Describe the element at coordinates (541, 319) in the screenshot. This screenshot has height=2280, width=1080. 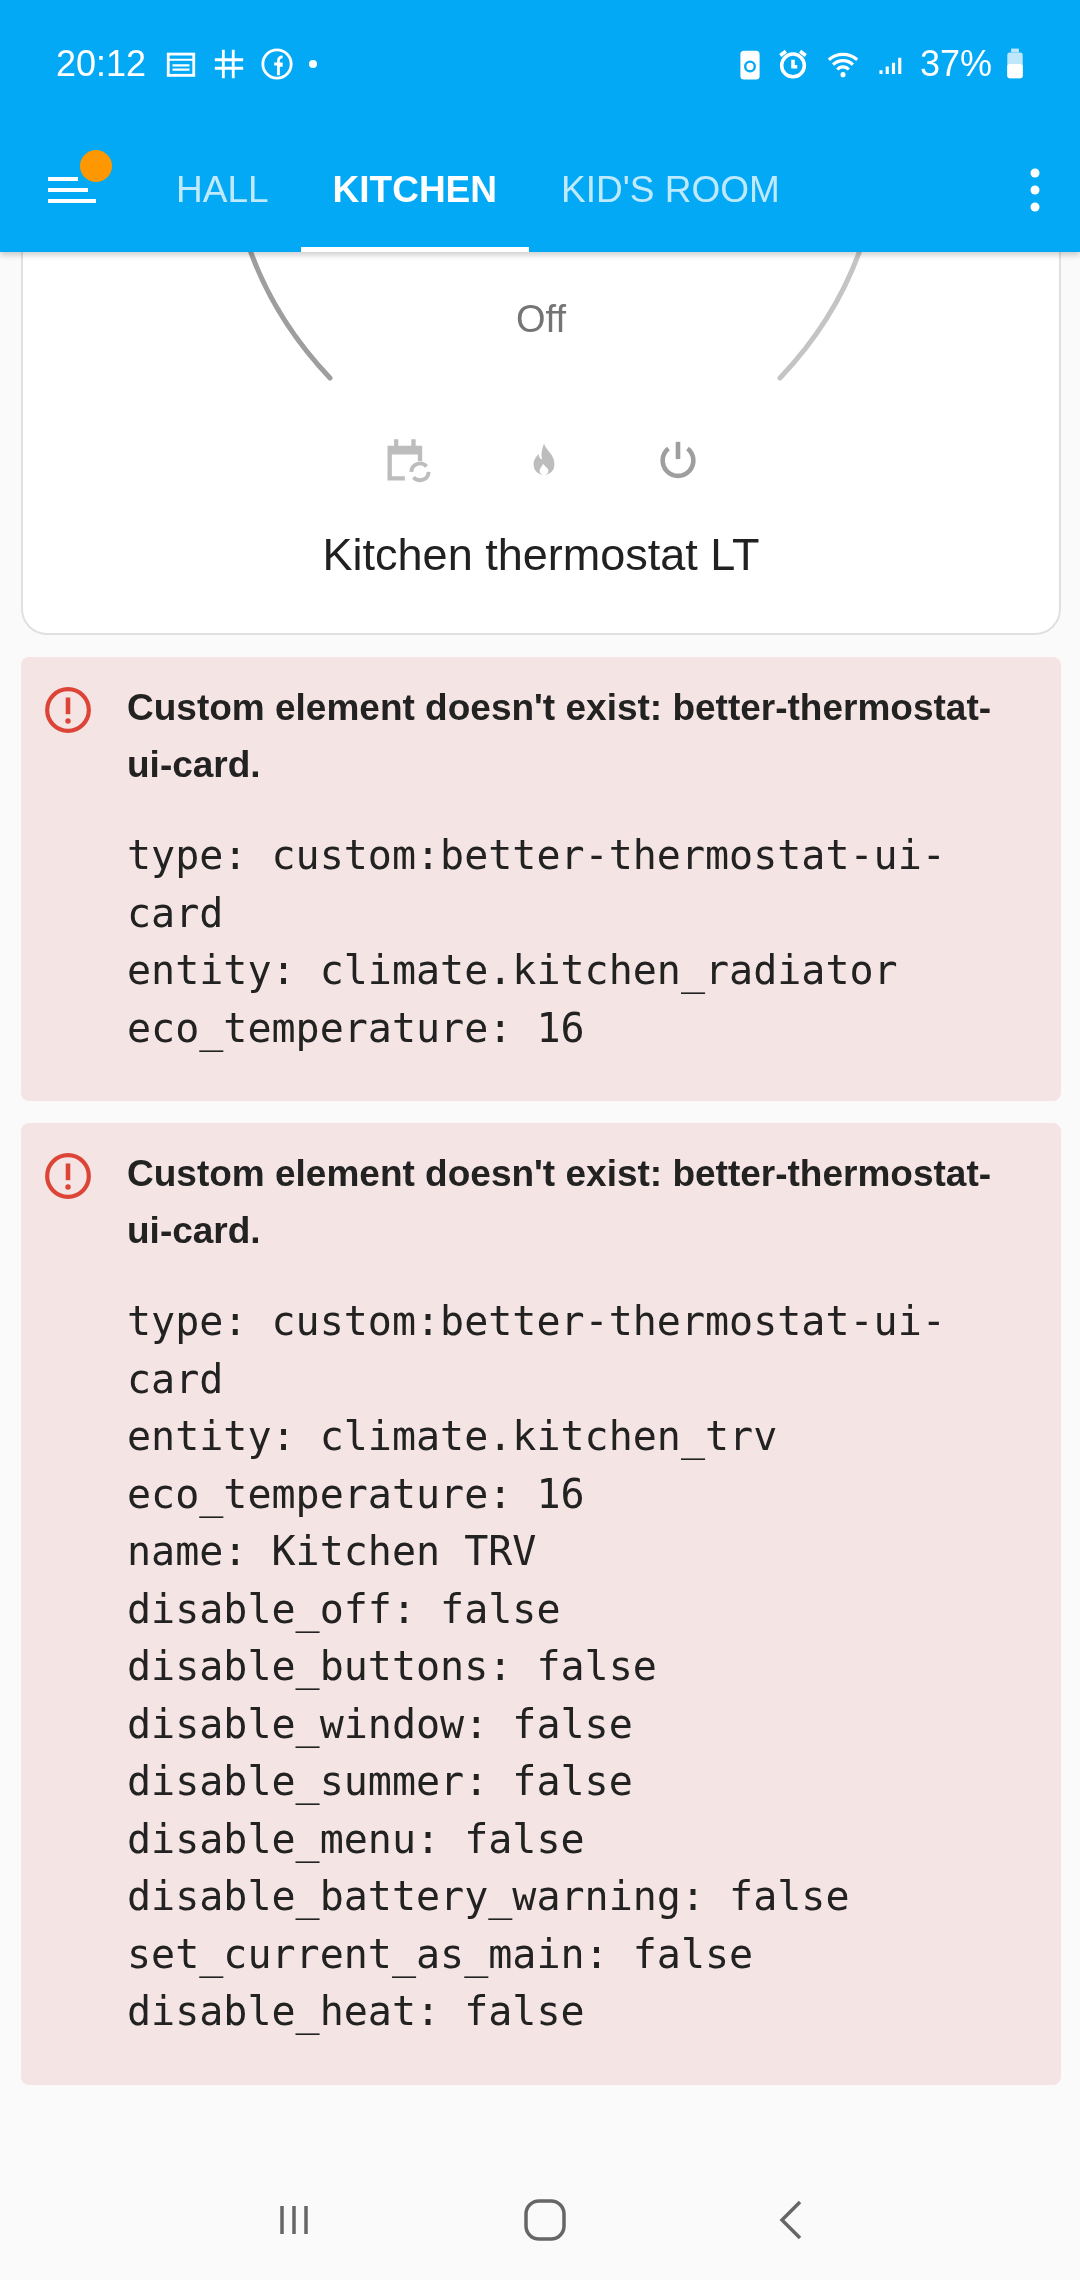
I see `hvac-mode: Off` at that location.